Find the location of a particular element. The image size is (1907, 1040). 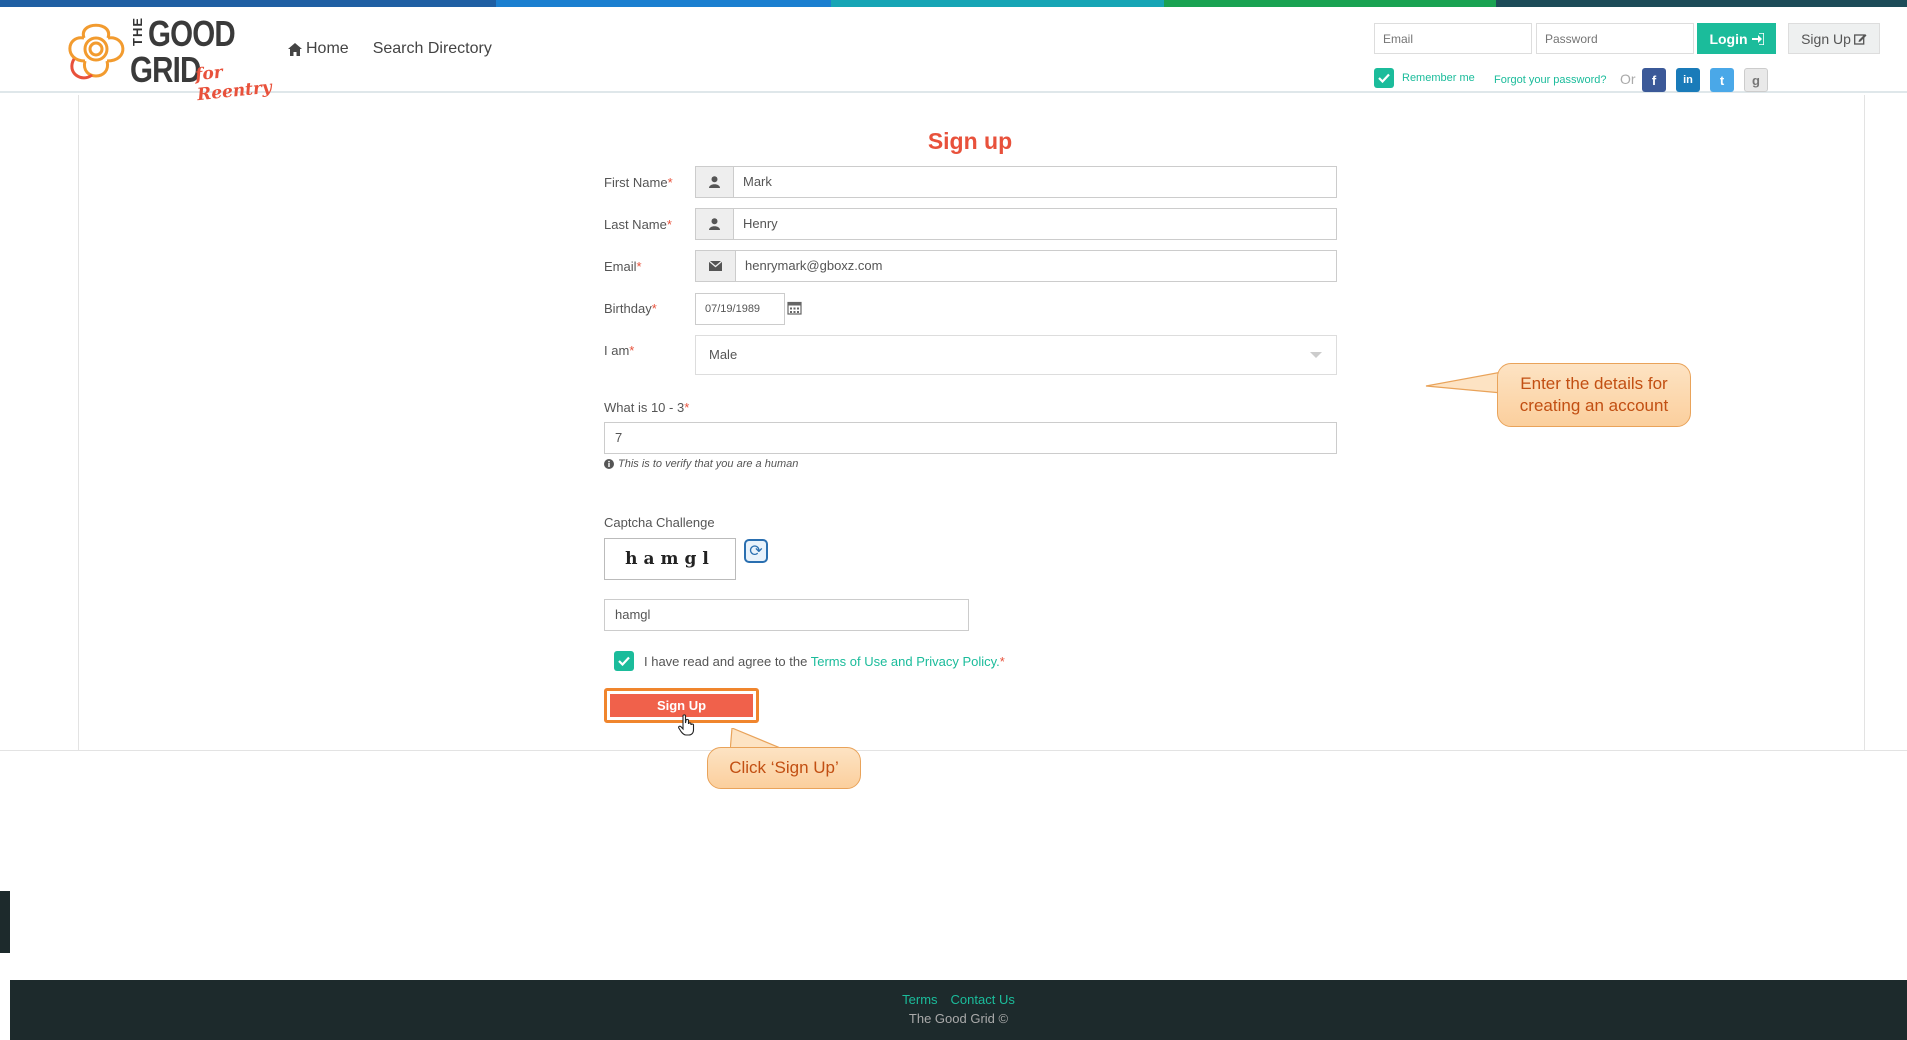

flower-logo-icon is located at coordinates (96, 51).